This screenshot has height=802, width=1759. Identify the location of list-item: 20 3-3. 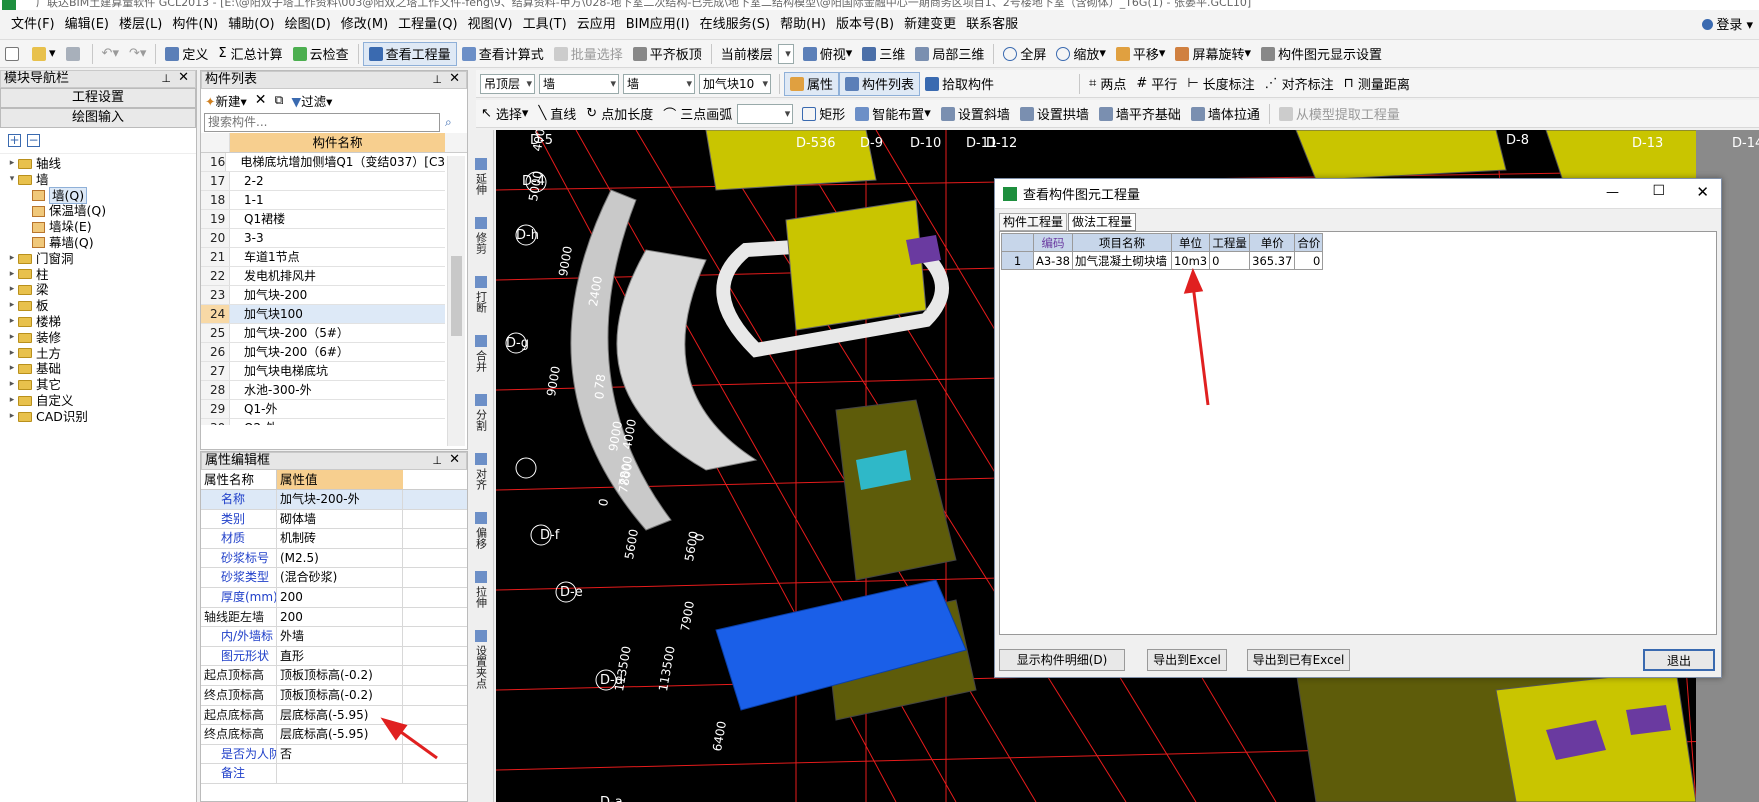
(323, 238).